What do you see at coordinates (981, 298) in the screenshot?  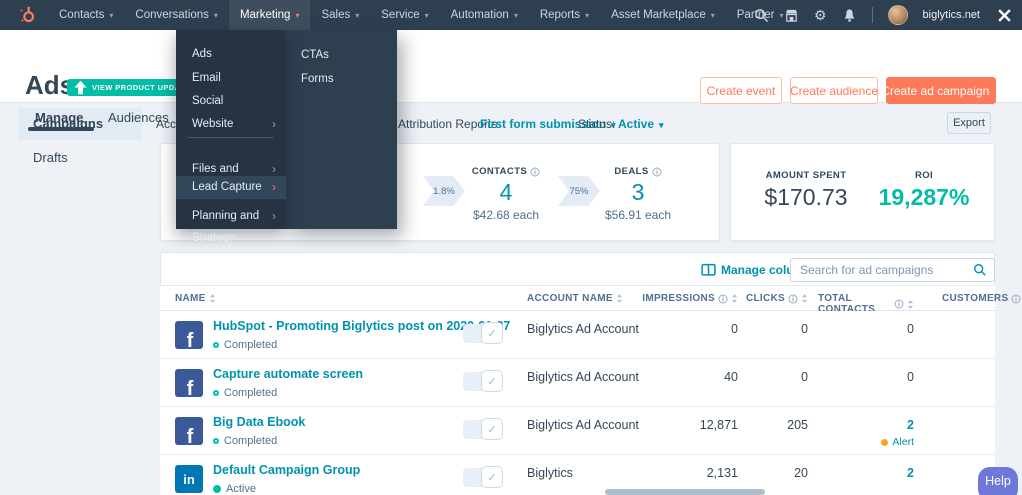 I see `column-header-customers: CUSTOMERS` at bounding box center [981, 298].